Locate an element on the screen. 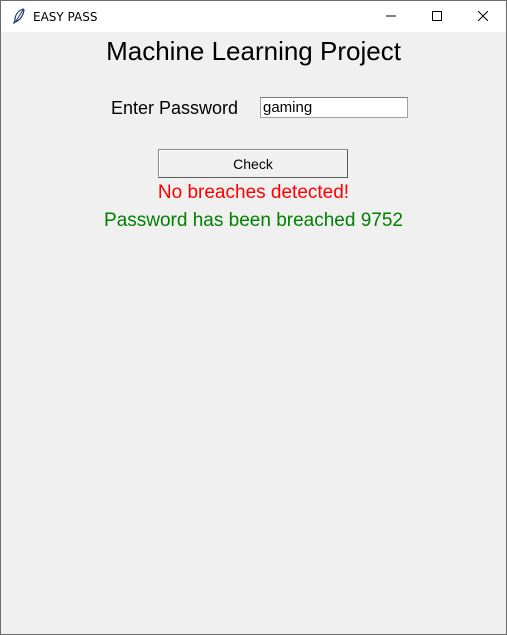  result-message: Password has been breached 9752 is located at coordinates (253, 220).